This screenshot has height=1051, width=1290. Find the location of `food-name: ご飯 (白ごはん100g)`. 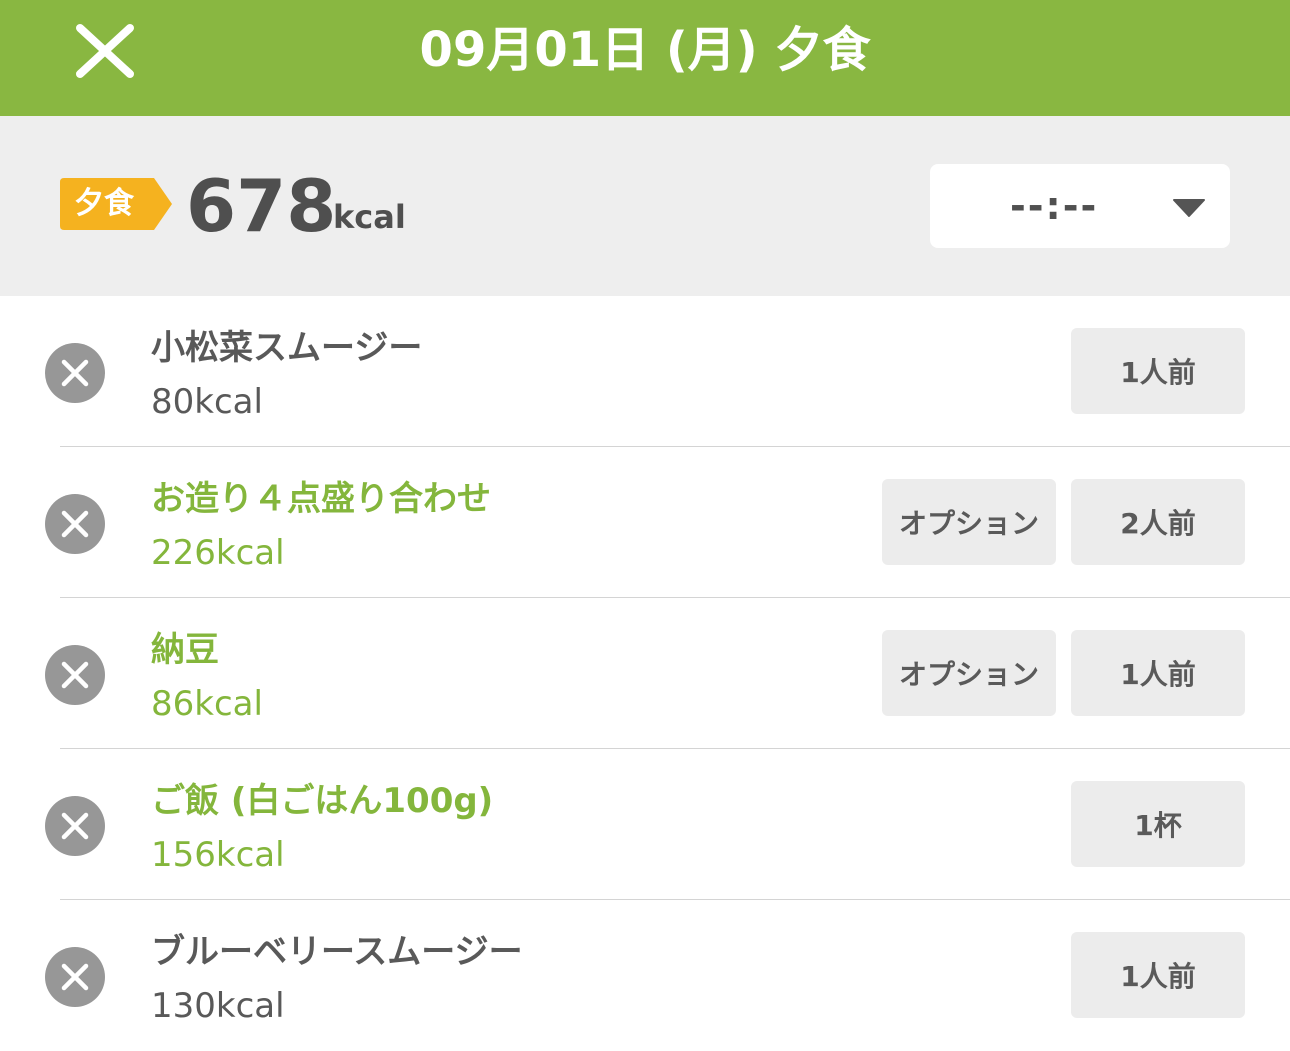

food-name: ご飯 (白ごはん100g) is located at coordinates (322, 801).